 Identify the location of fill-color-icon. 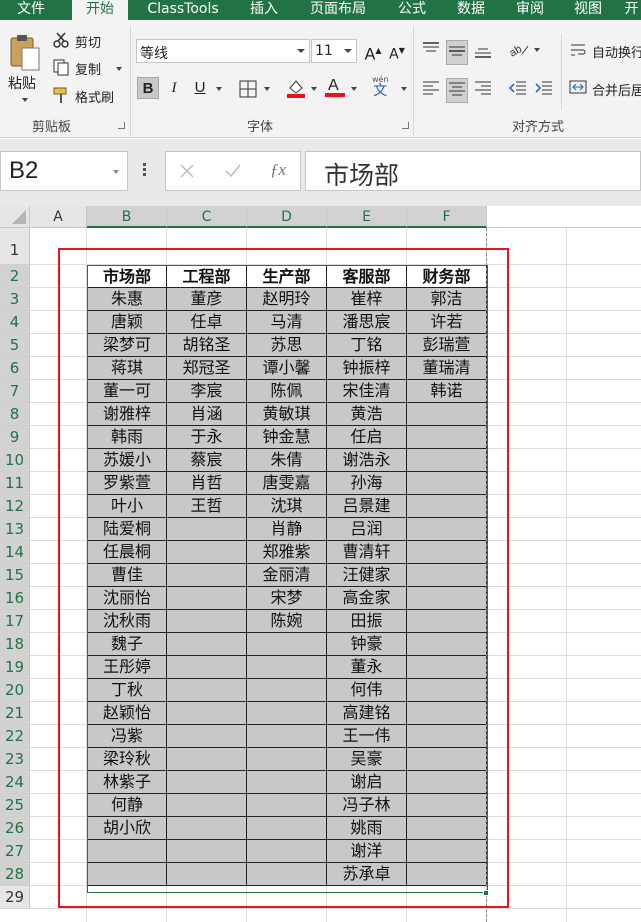
(296, 89).